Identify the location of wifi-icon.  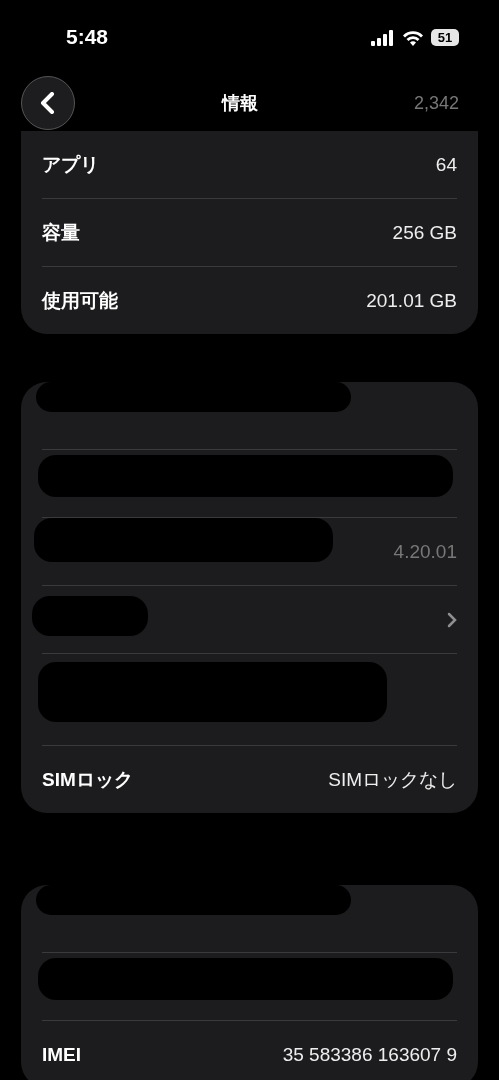
(413, 37).